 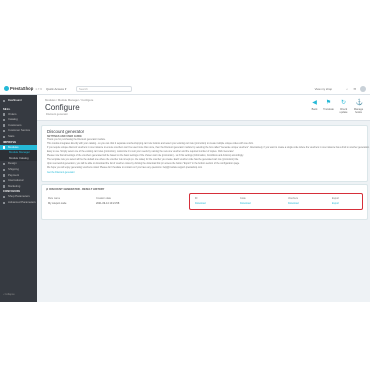 I want to click on cell-rule-name: My coupon code, so click(x=57, y=203).